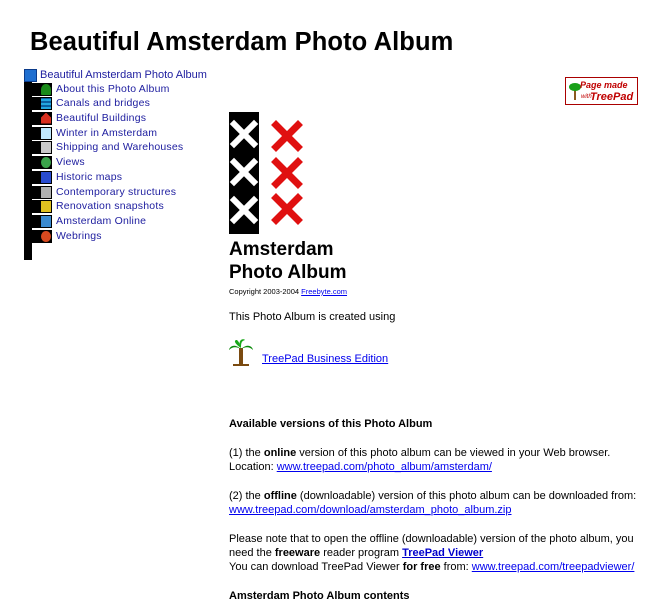 The width and height of the screenshot is (670, 603). Describe the element at coordinates (30, 75) in the screenshot. I see `album-icon` at that location.